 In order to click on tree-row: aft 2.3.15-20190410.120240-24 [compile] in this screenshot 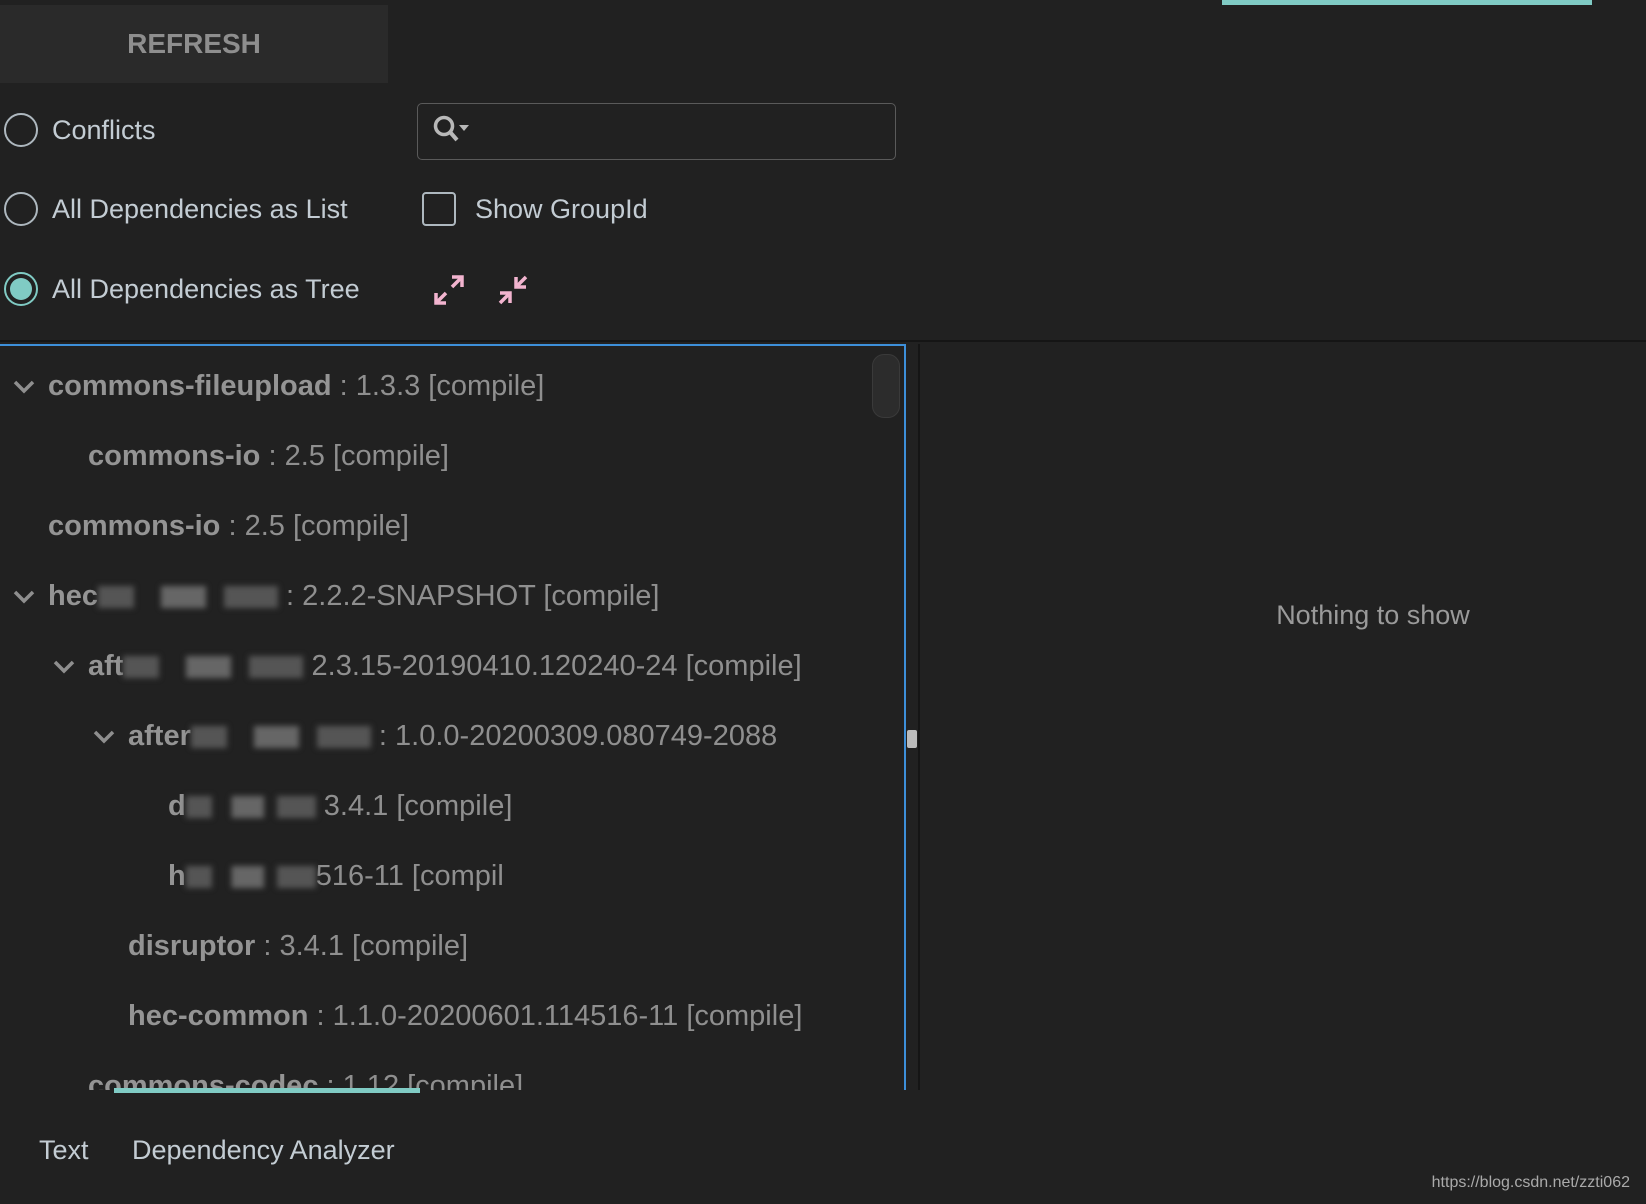, I will do `click(427, 666)`.